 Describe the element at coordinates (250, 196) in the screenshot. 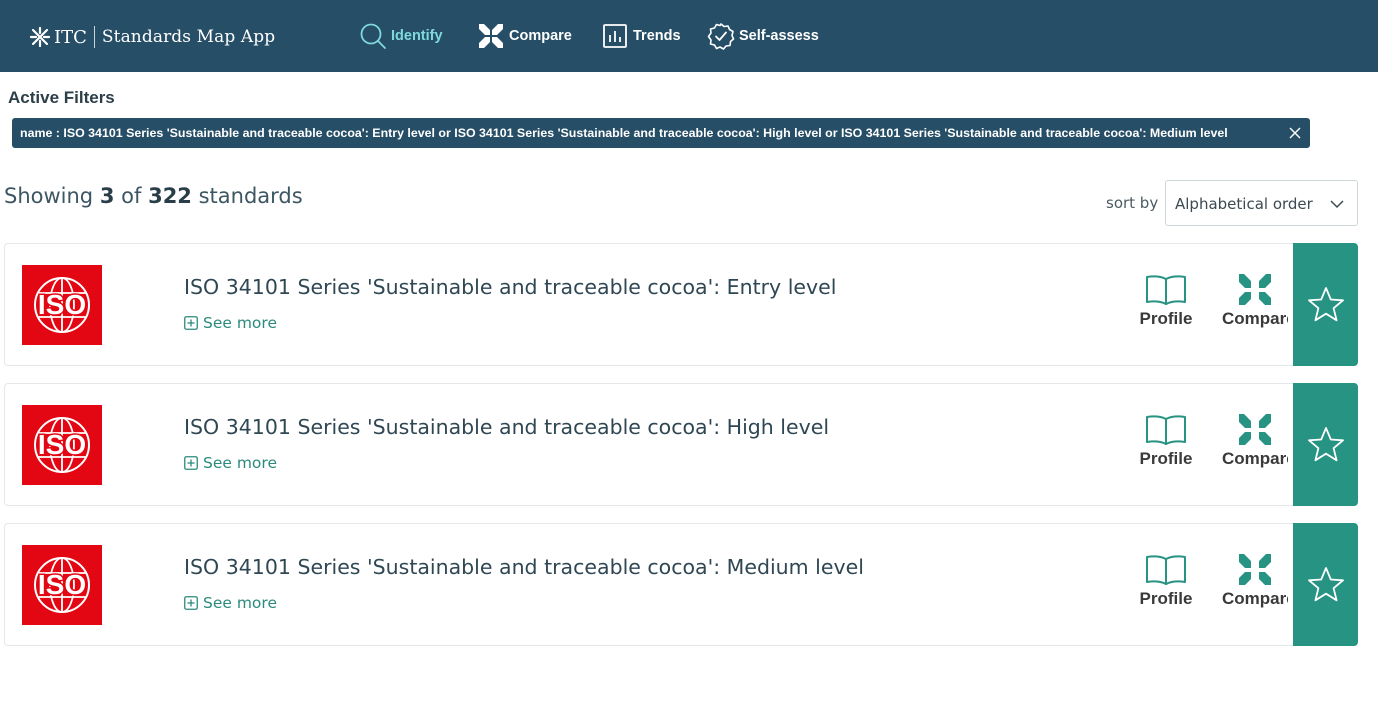

I see `results-suffix: standards` at that location.